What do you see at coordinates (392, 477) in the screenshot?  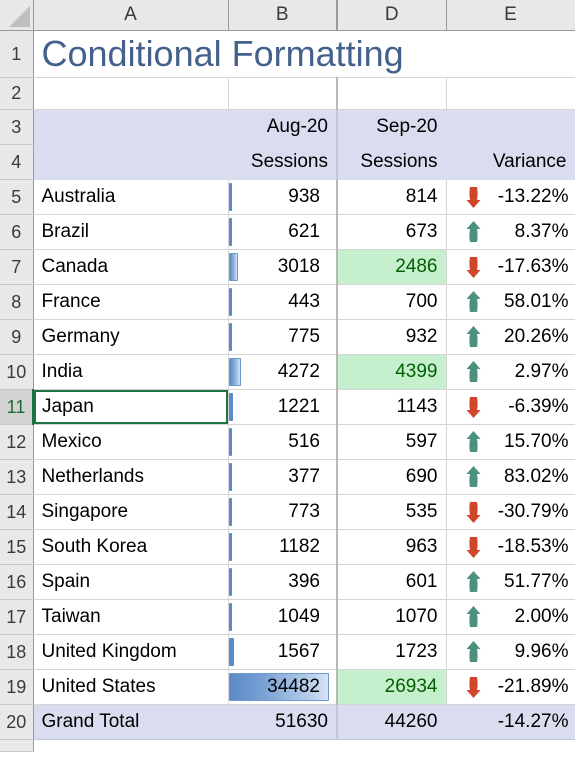 I see `sep-sessions-cell: 690` at bounding box center [392, 477].